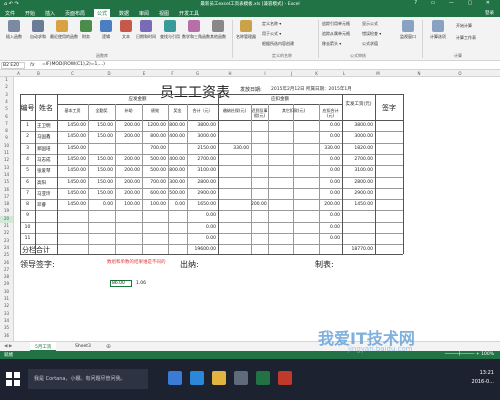  Describe the element at coordinates (370, 44) in the screenshot. I see `evaluate-formula-button: 公式求值` at that location.